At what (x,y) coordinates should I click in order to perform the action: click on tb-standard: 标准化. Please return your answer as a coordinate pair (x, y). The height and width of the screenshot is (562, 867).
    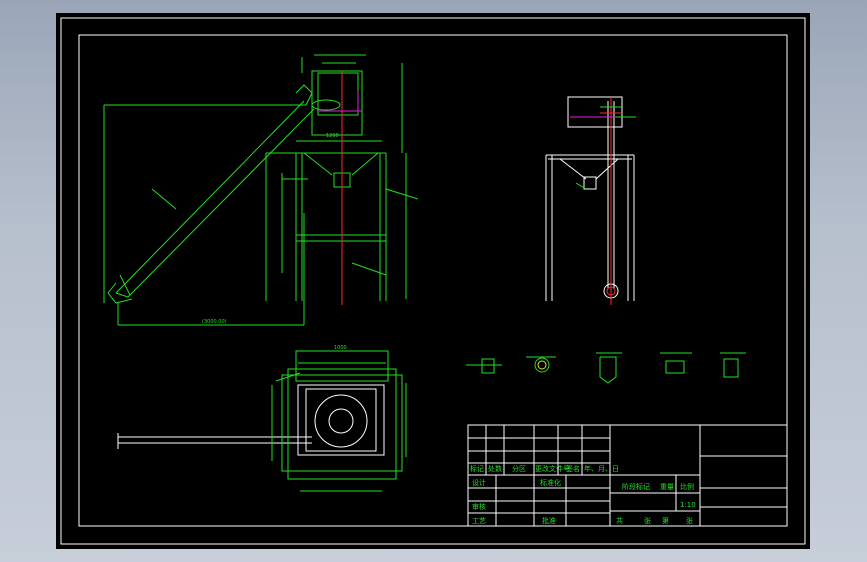
    Looking at the image, I should click on (550, 482).